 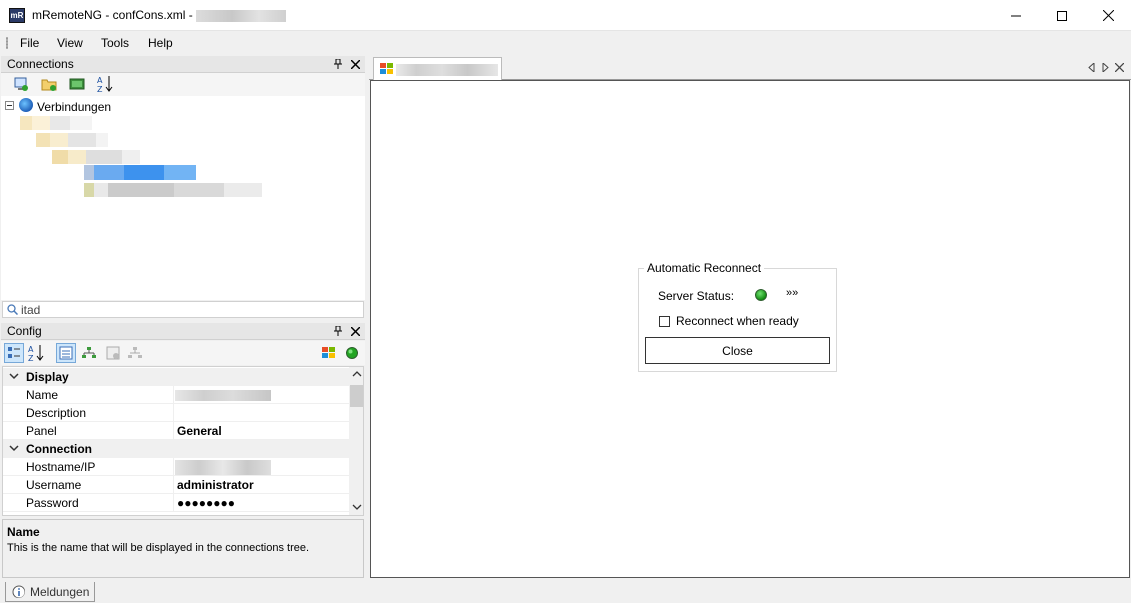 I want to click on property-row: Description, so click(x=176, y=413).